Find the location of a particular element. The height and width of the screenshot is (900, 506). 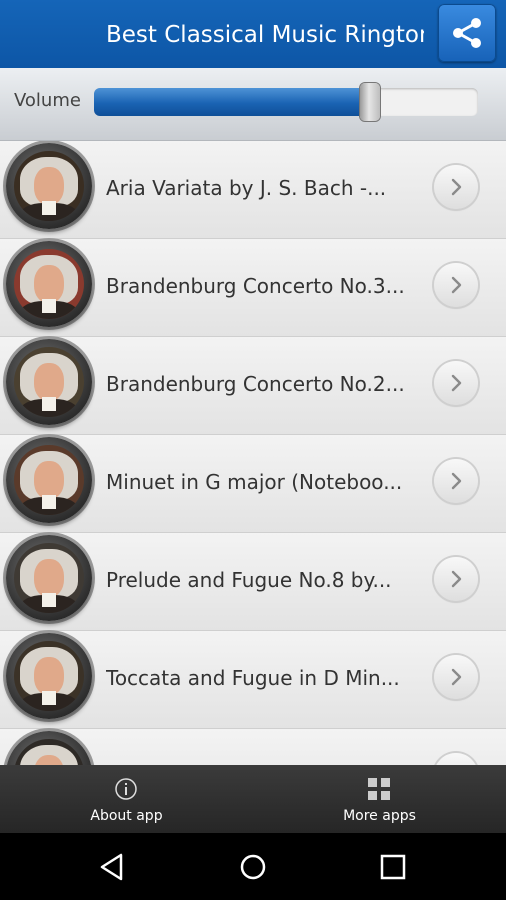

home-icon is located at coordinates (253, 867).